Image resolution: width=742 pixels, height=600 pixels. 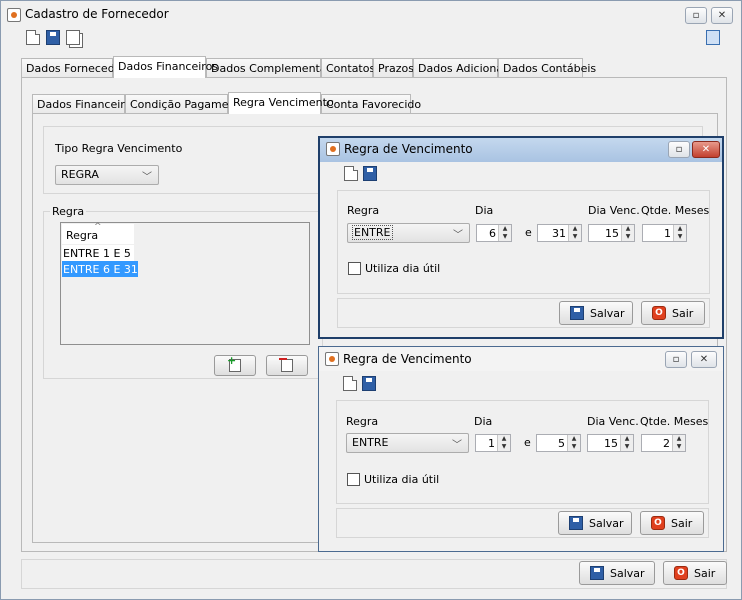 What do you see at coordinates (98, 253) in the screenshot?
I see `regra-row: ENTRE 1 E 5` at bounding box center [98, 253].